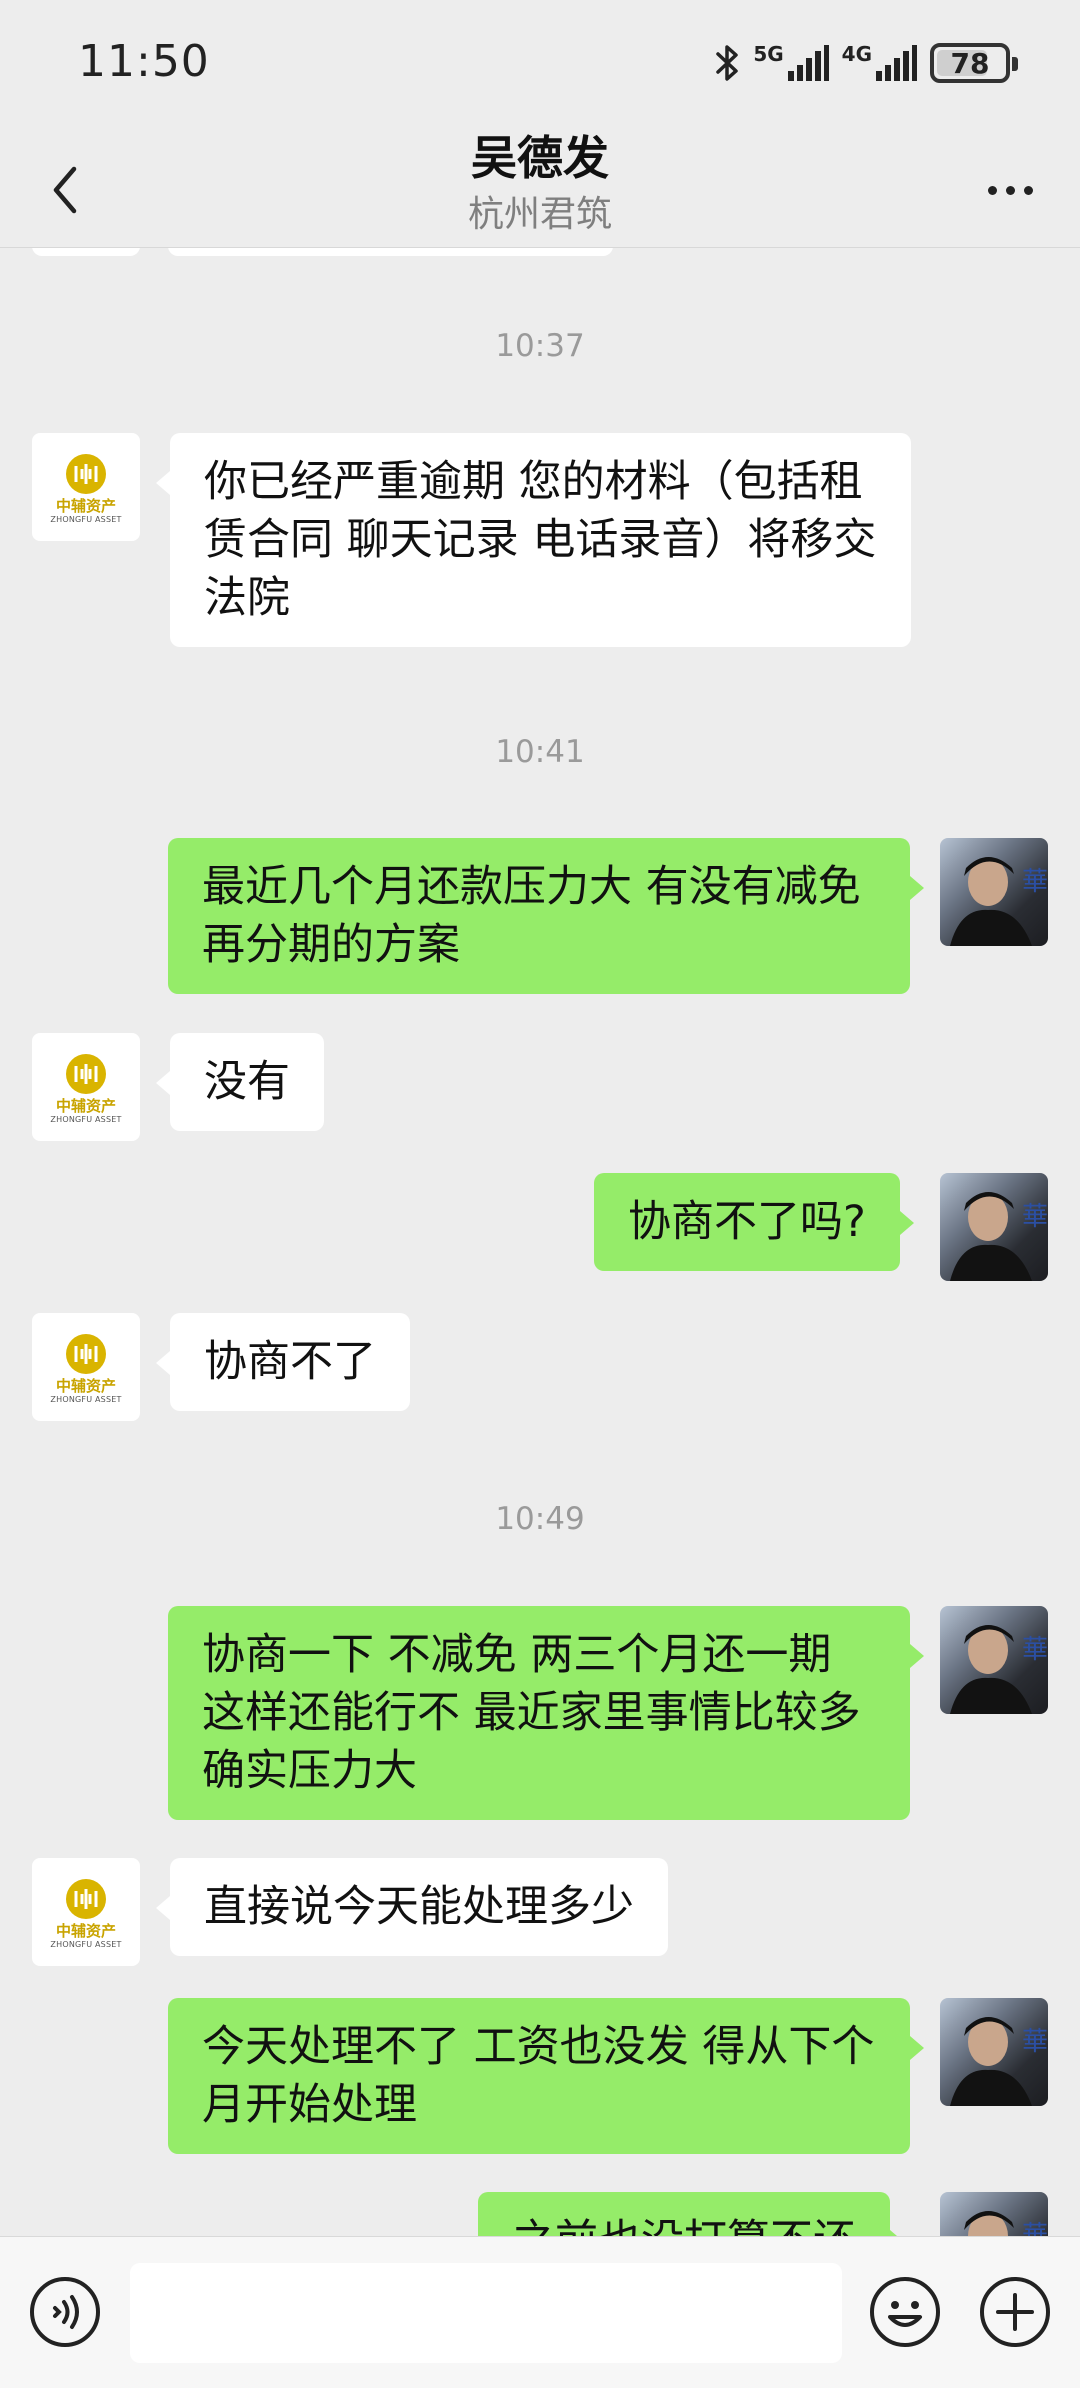 The height and width of the screenshot is (2388, 1080). I want to click on bluetooth-icon, so click(728, 63).